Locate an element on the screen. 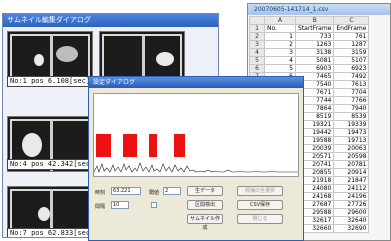 This screenshot has width=391, height=241. time-field: 63.221 is located at coordinates (126, 191).